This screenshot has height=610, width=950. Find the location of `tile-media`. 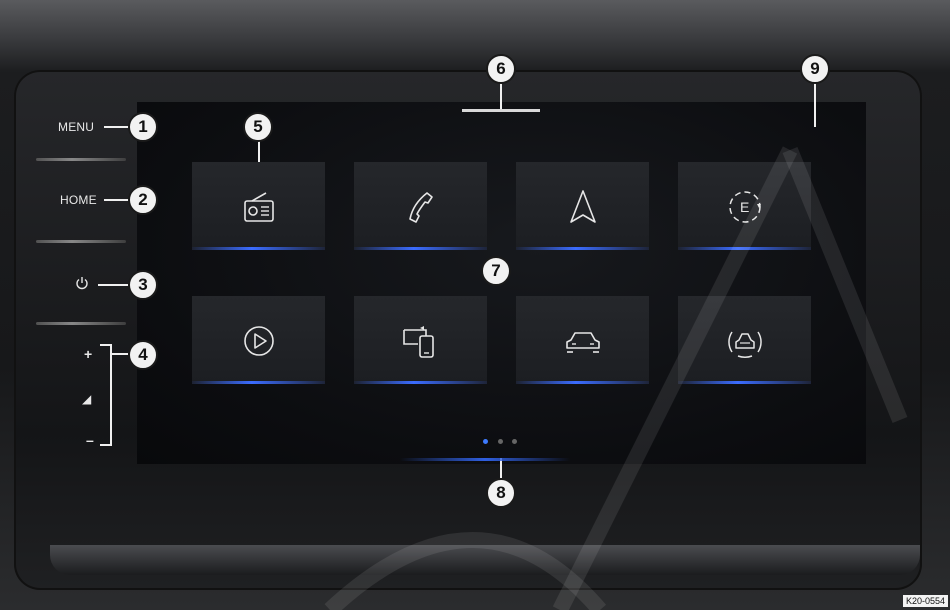

tile-media is located at coordinates (258, 340).